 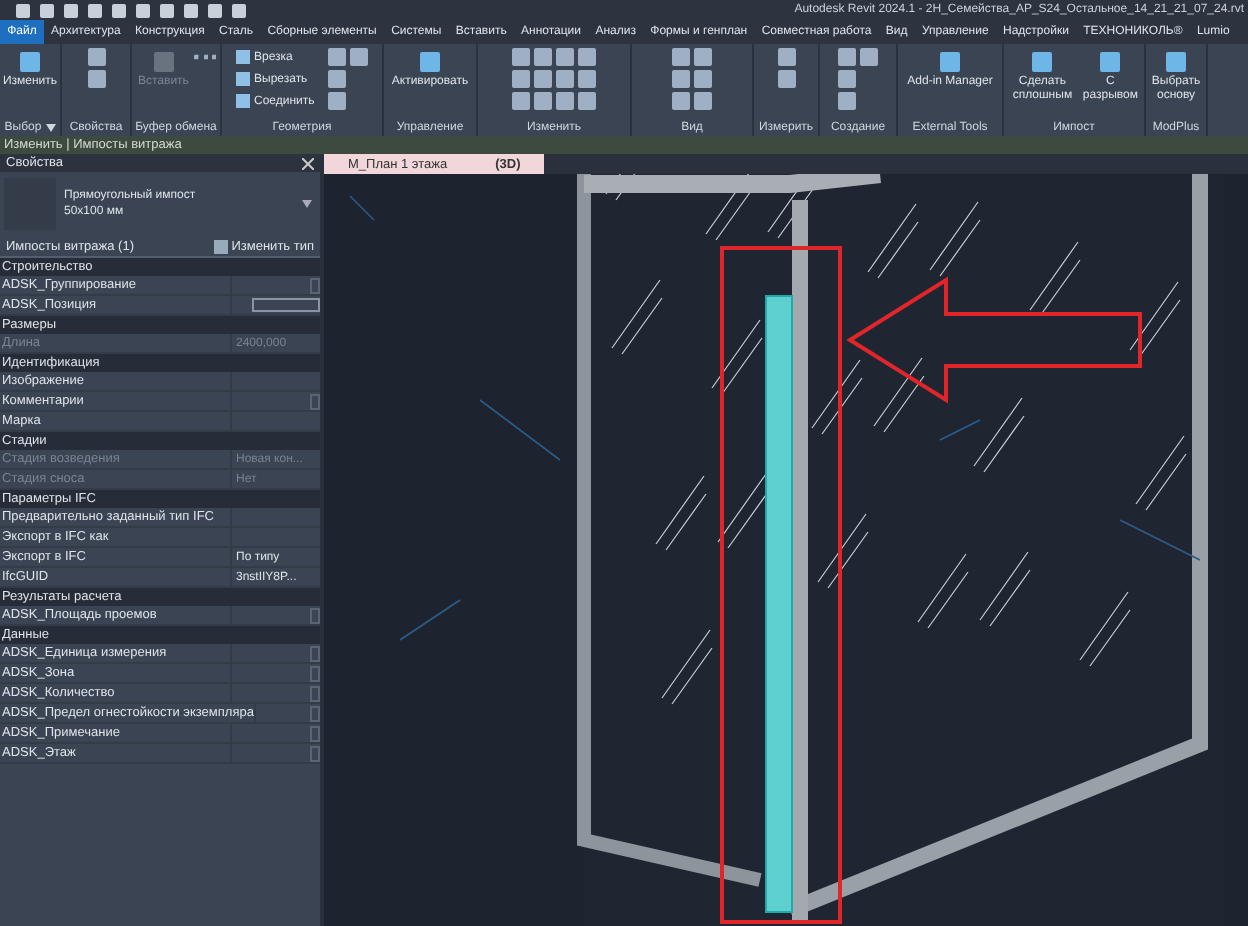 What do you see at coordinates (286, 305) in the screenshot?
I see `input-field` at bounding box center [286, 305].